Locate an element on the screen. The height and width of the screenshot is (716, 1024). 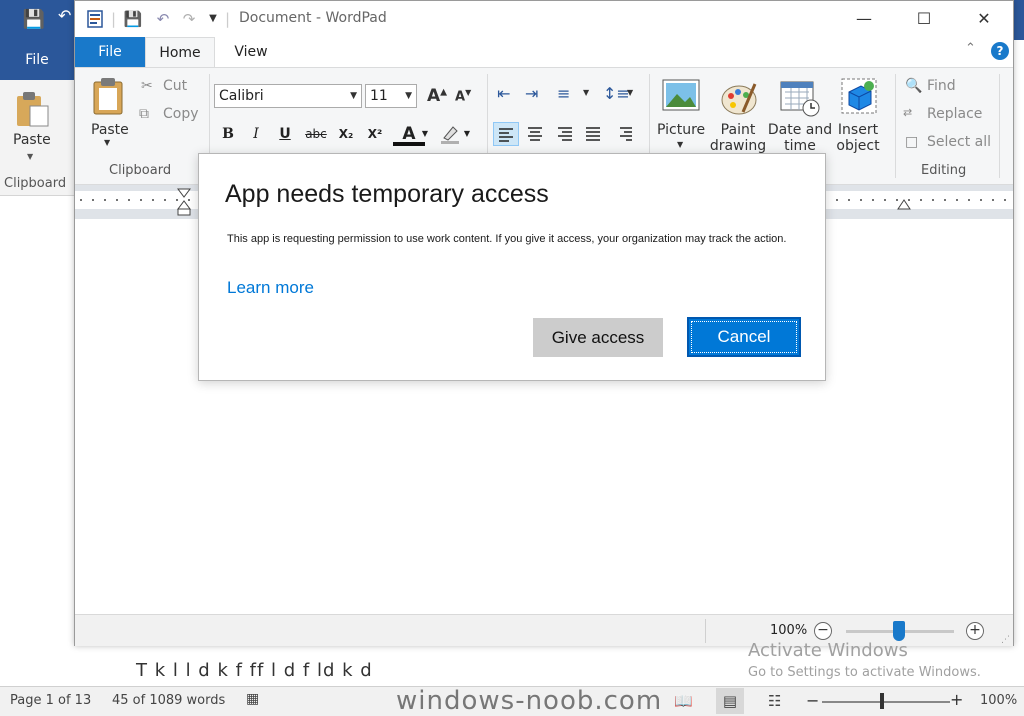
align-right-button is located at coordinates (566, 134).